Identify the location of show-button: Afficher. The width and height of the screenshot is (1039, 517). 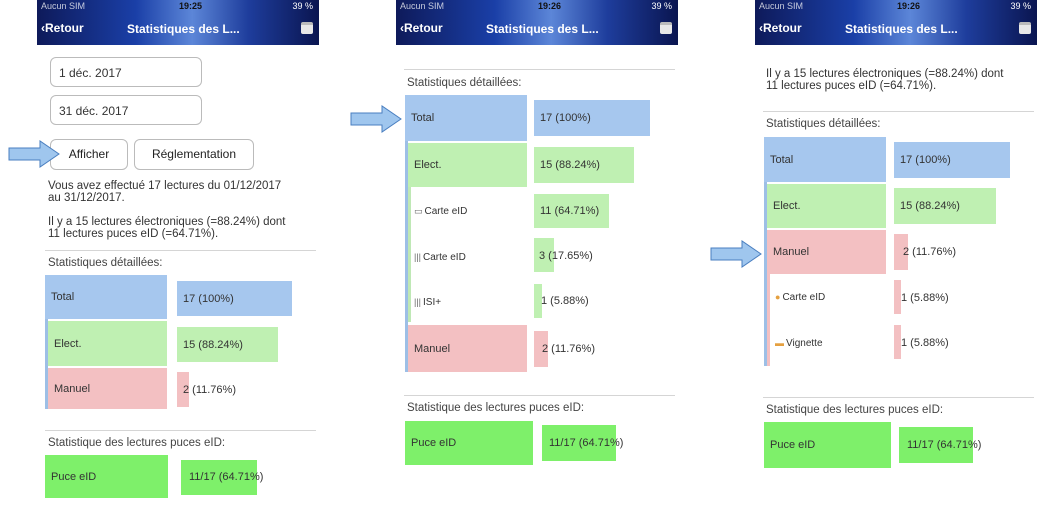
(89, 154).